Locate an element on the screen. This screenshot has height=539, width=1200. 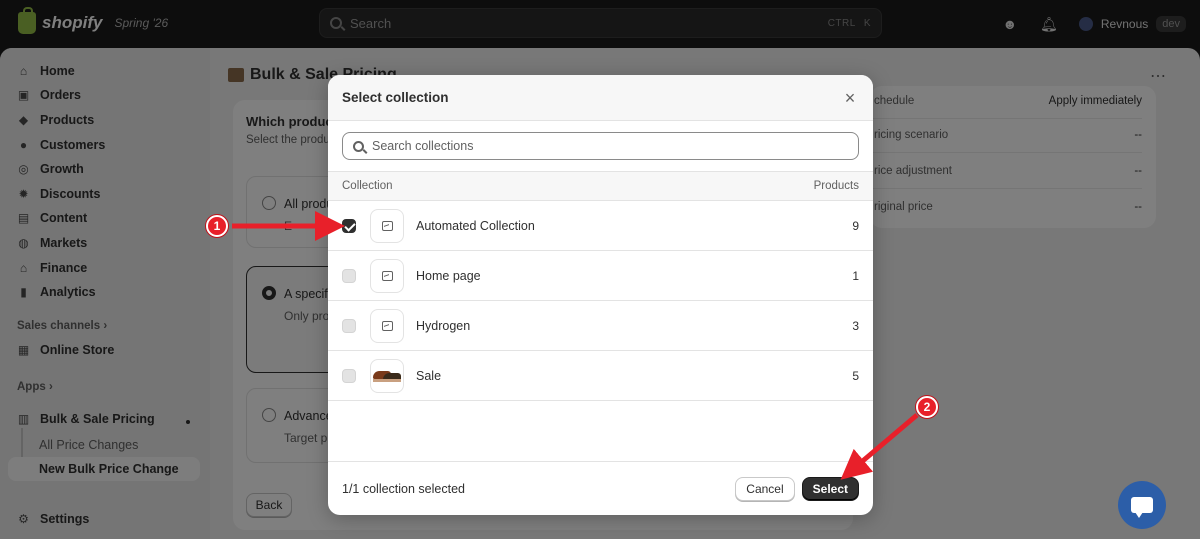
column-products: Products is located at coordinates (836, 186).